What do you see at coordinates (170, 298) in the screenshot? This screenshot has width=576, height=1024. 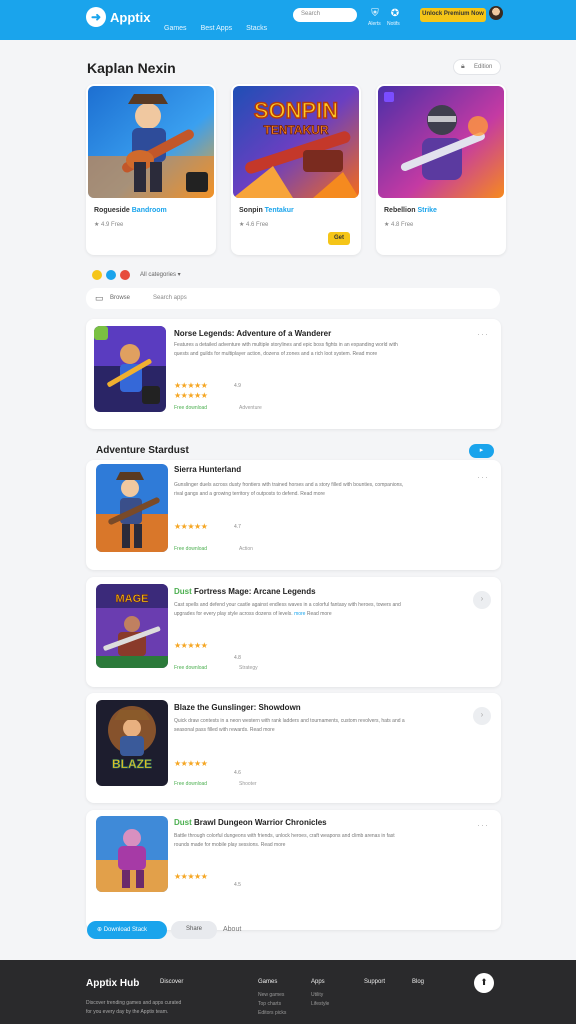 I see `search-input: Search apps` at bounding box center [170, 298].